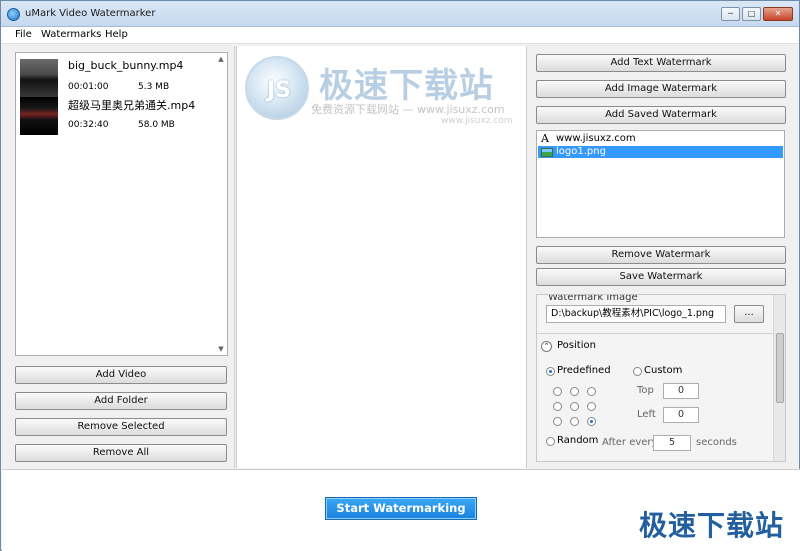  Describe the element at coordinates (661, 277) in the screenshot. I see `save-watermark-button: Save Watermark` at that location.